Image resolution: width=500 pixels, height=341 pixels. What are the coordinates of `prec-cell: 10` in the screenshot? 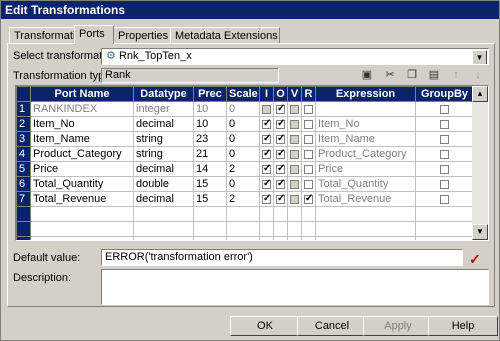 It's located at (210, 109).